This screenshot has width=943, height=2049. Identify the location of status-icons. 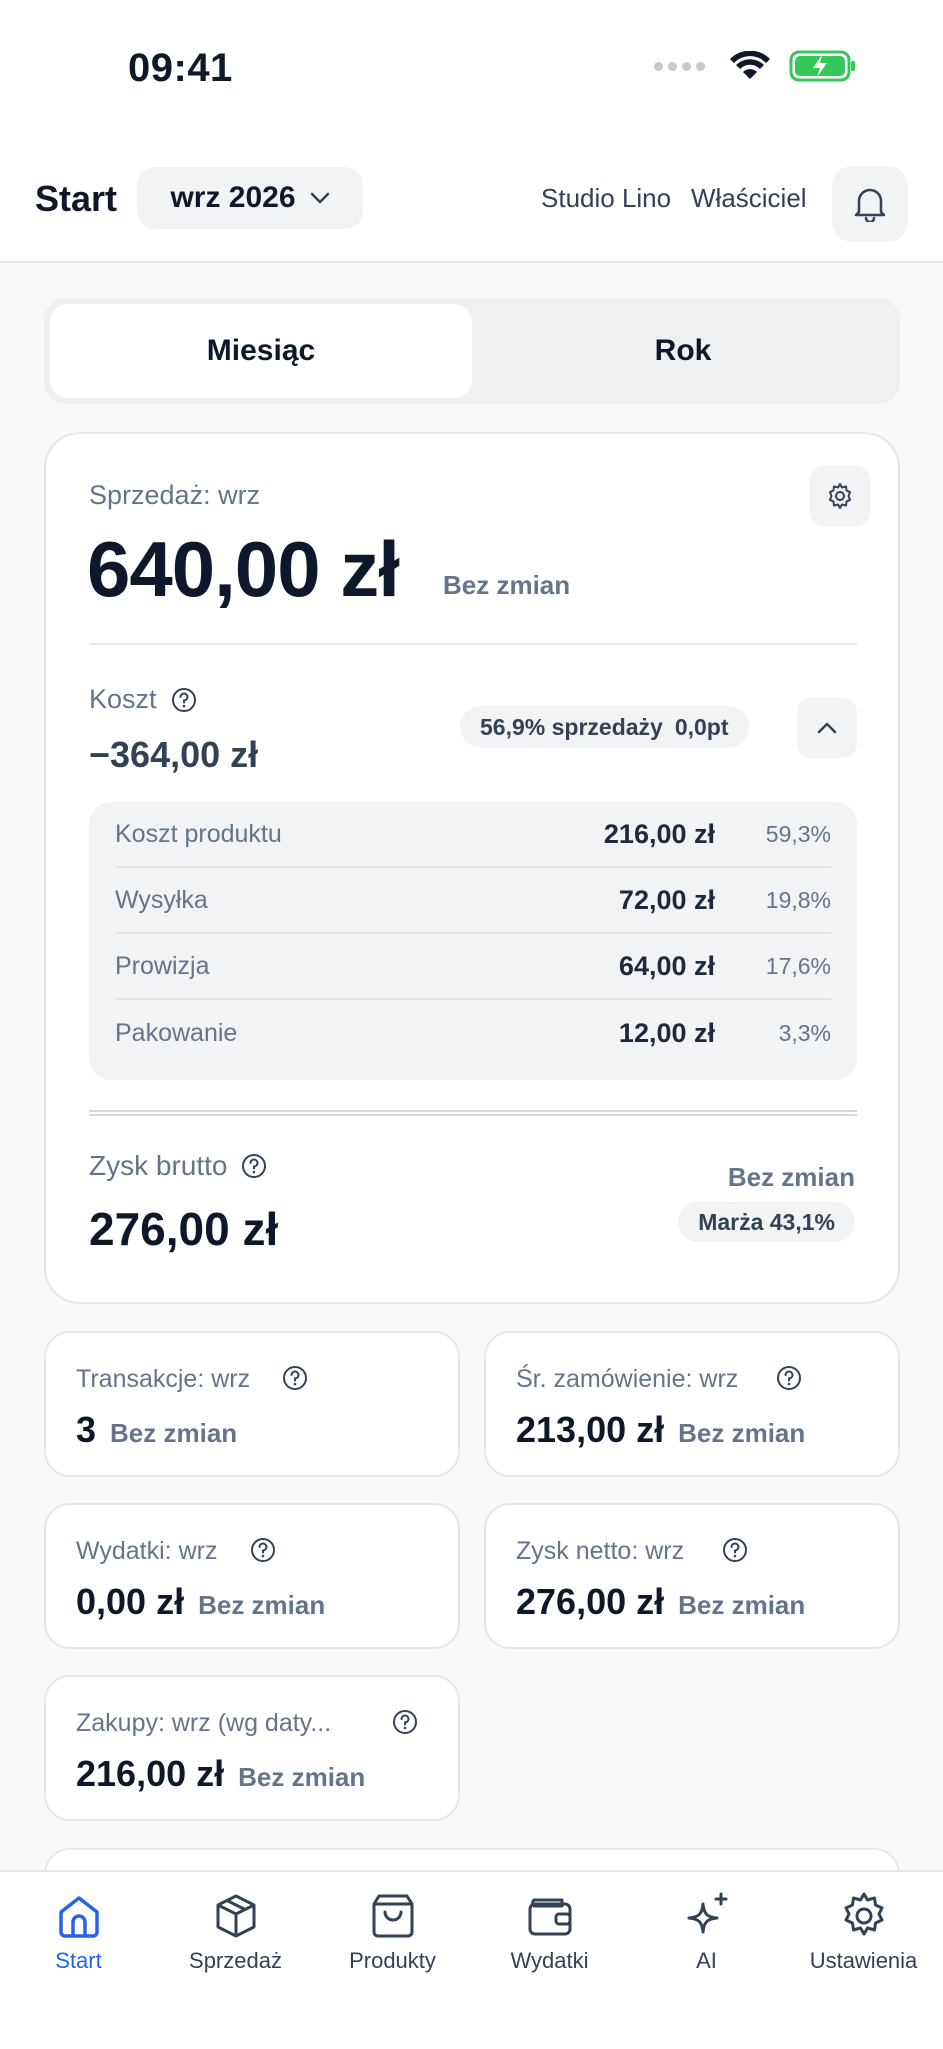
(755, 66).